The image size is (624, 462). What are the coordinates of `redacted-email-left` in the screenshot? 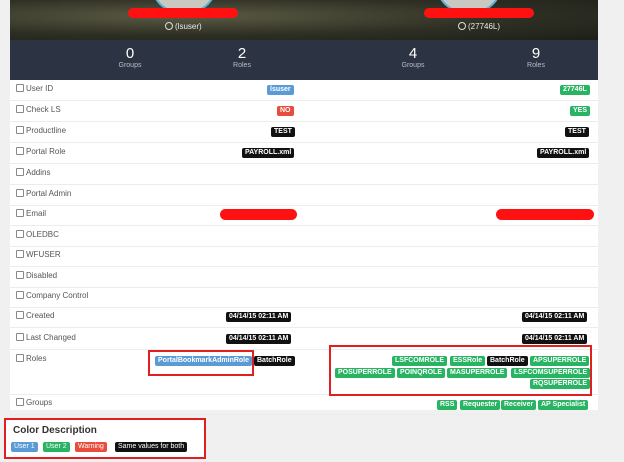 It's located at (258, 214).